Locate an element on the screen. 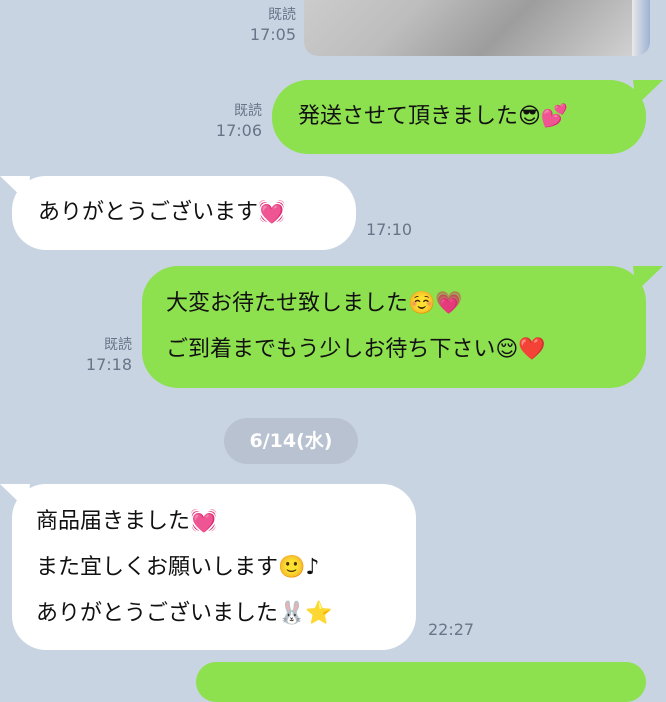 The height and width of the screenshot is (702, 666). message-time: 17:05 is located at coordinates (272, 34).